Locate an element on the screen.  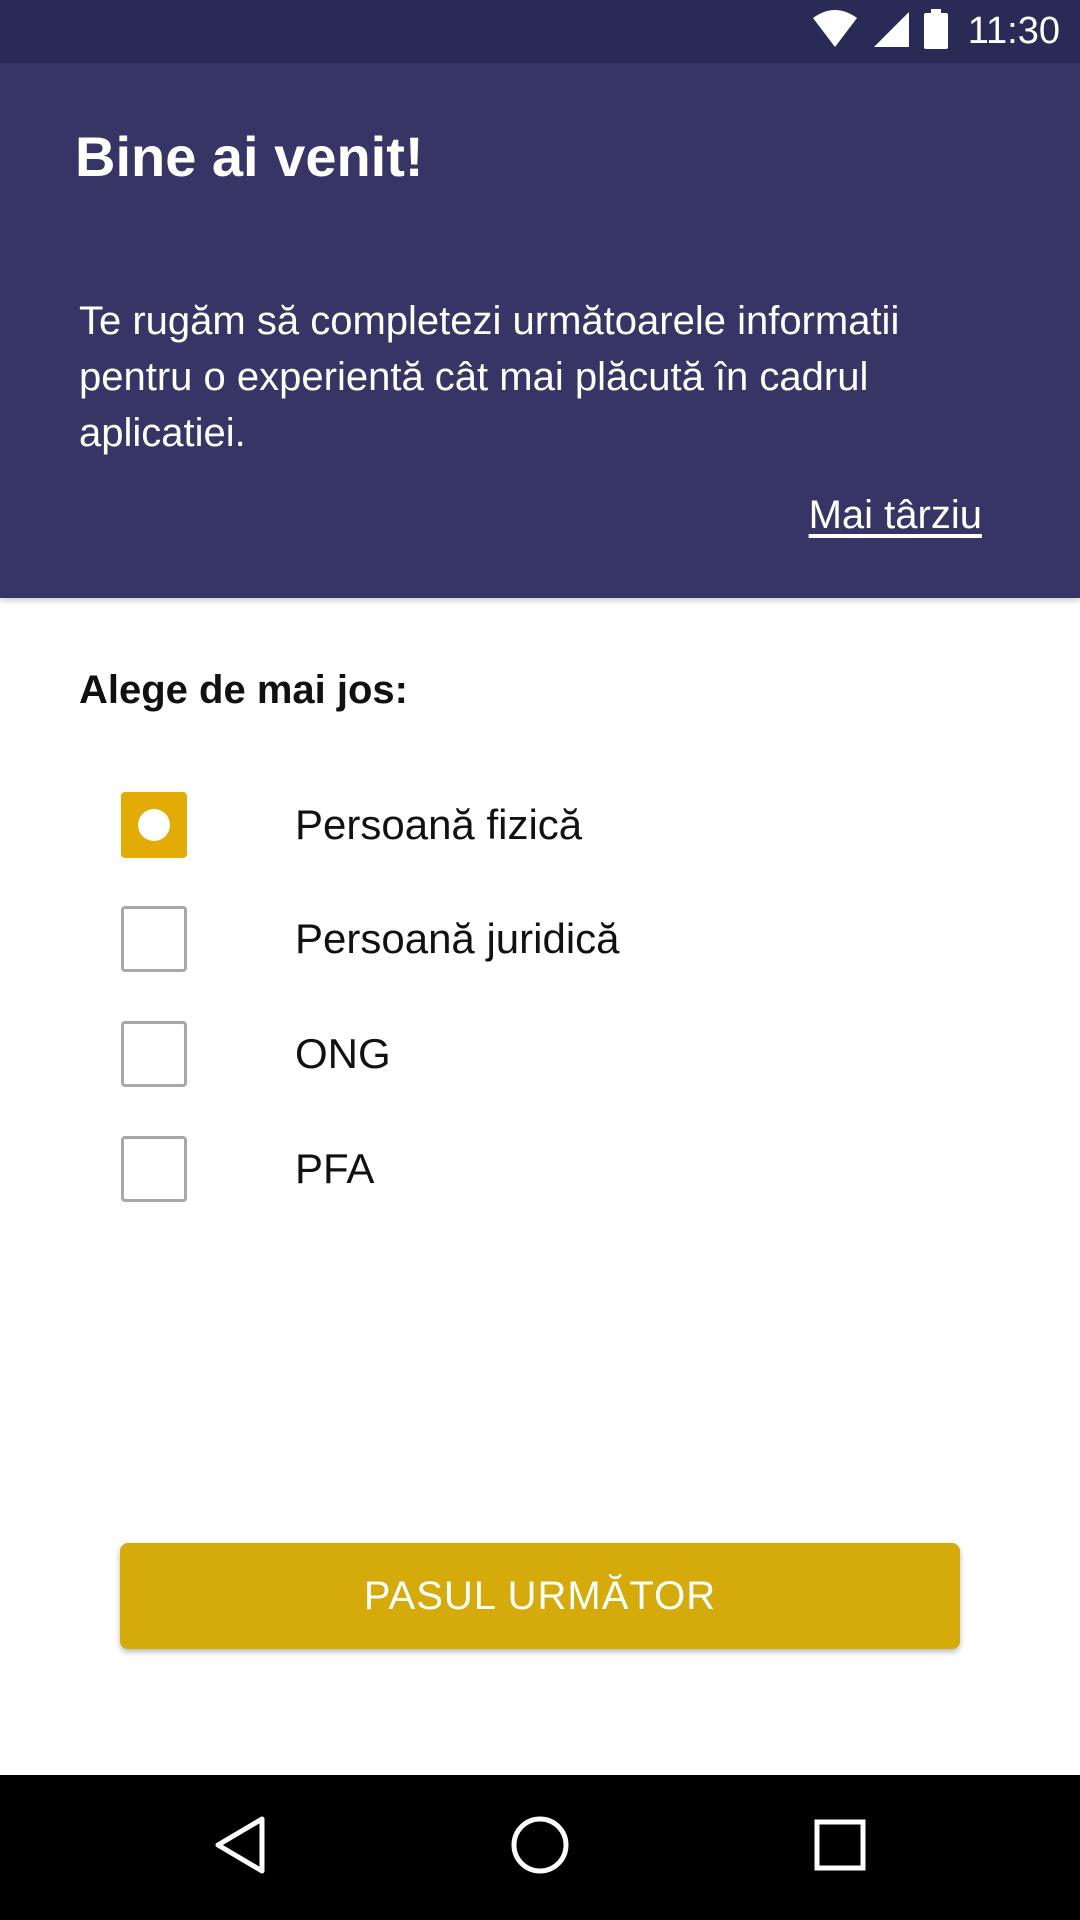
option-pfa: PFA is located at coordinates (521, 1169).